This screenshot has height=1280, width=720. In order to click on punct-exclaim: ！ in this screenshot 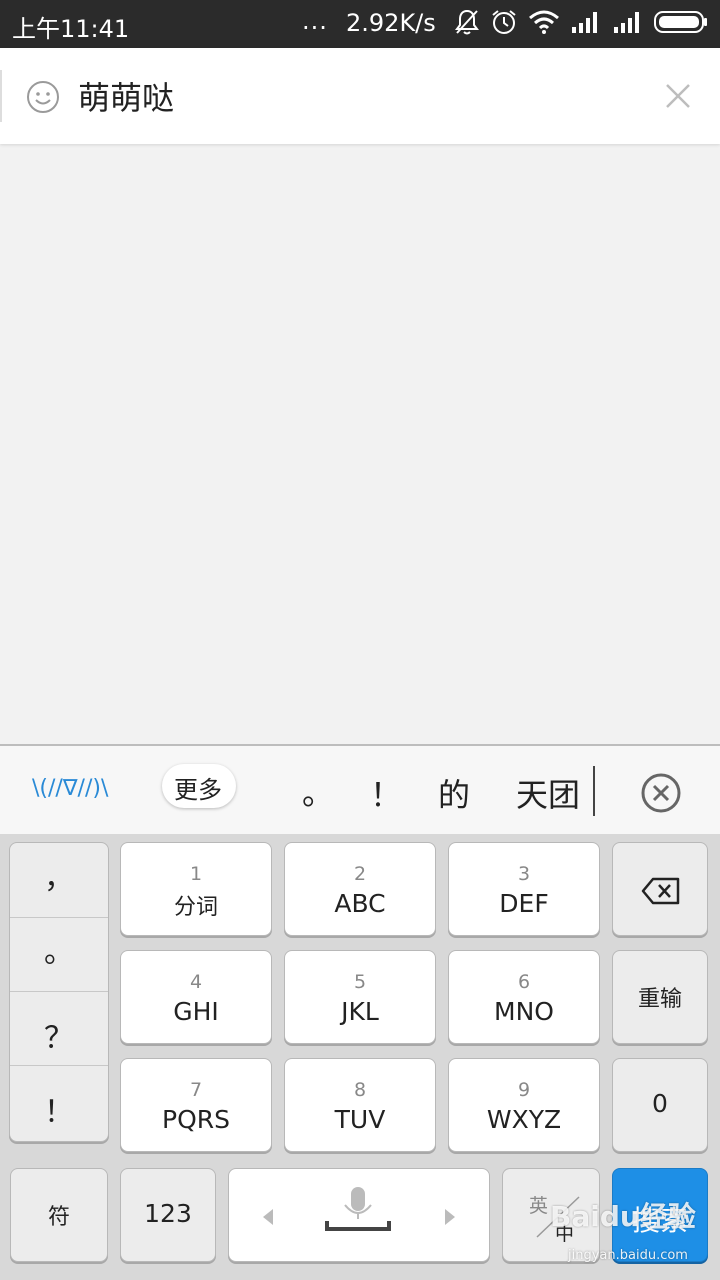, I will do `click(59, 1124)`.